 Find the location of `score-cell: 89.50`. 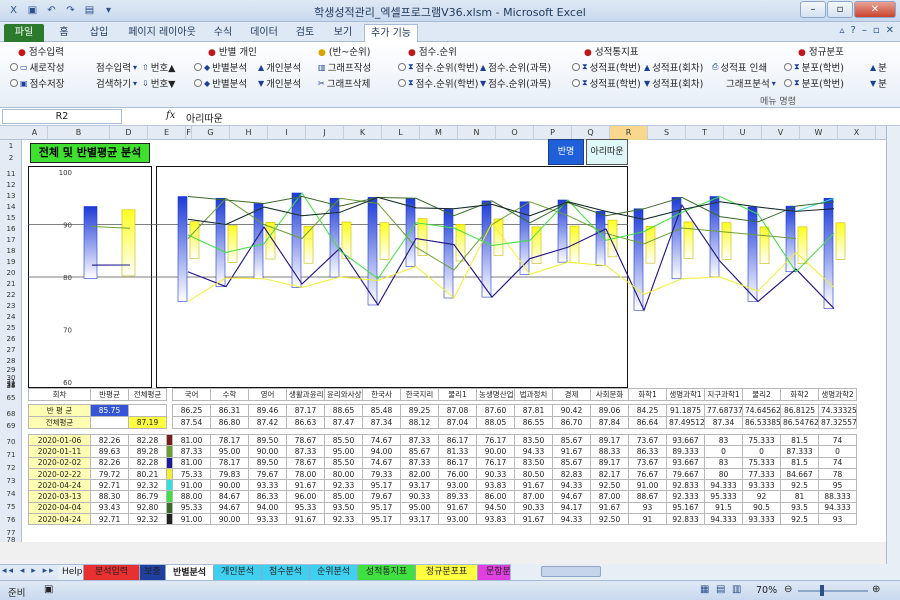

score-cell: 89.50 is located at coordinates (267, 462).